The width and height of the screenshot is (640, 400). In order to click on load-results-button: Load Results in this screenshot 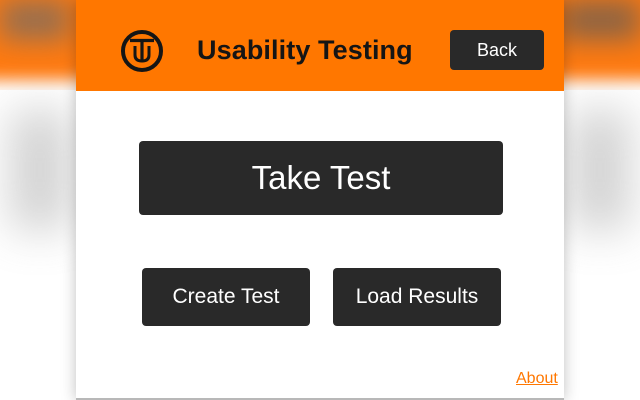, I will do `click(417, 297)`.